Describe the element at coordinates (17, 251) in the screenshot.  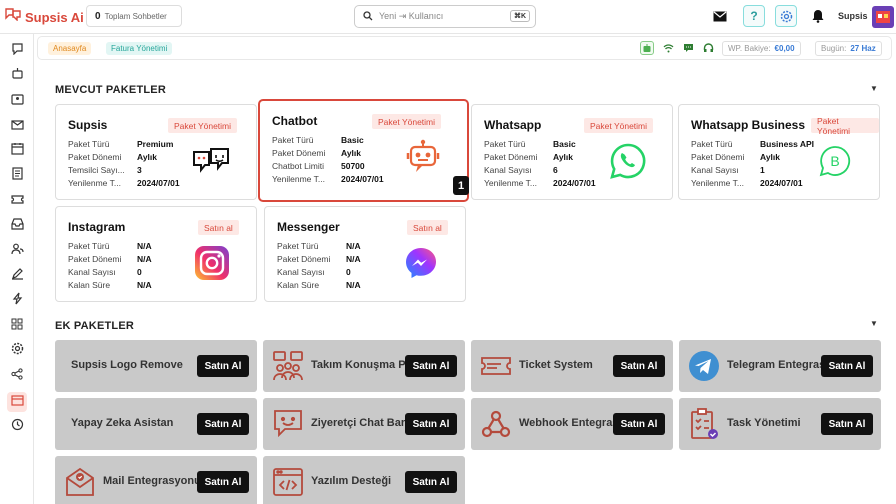
I see `sidebar-item-users` at that location.